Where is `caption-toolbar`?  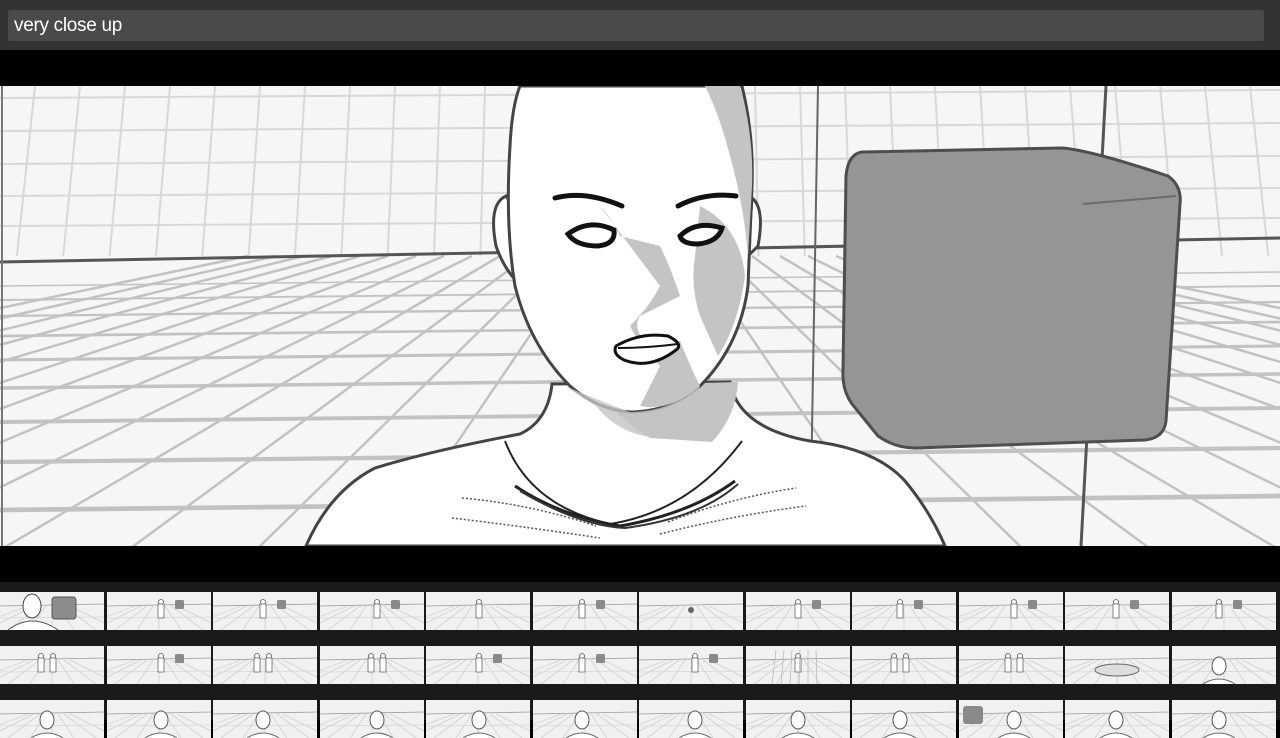
caption-toolbar is located at coordinates (640, 25).